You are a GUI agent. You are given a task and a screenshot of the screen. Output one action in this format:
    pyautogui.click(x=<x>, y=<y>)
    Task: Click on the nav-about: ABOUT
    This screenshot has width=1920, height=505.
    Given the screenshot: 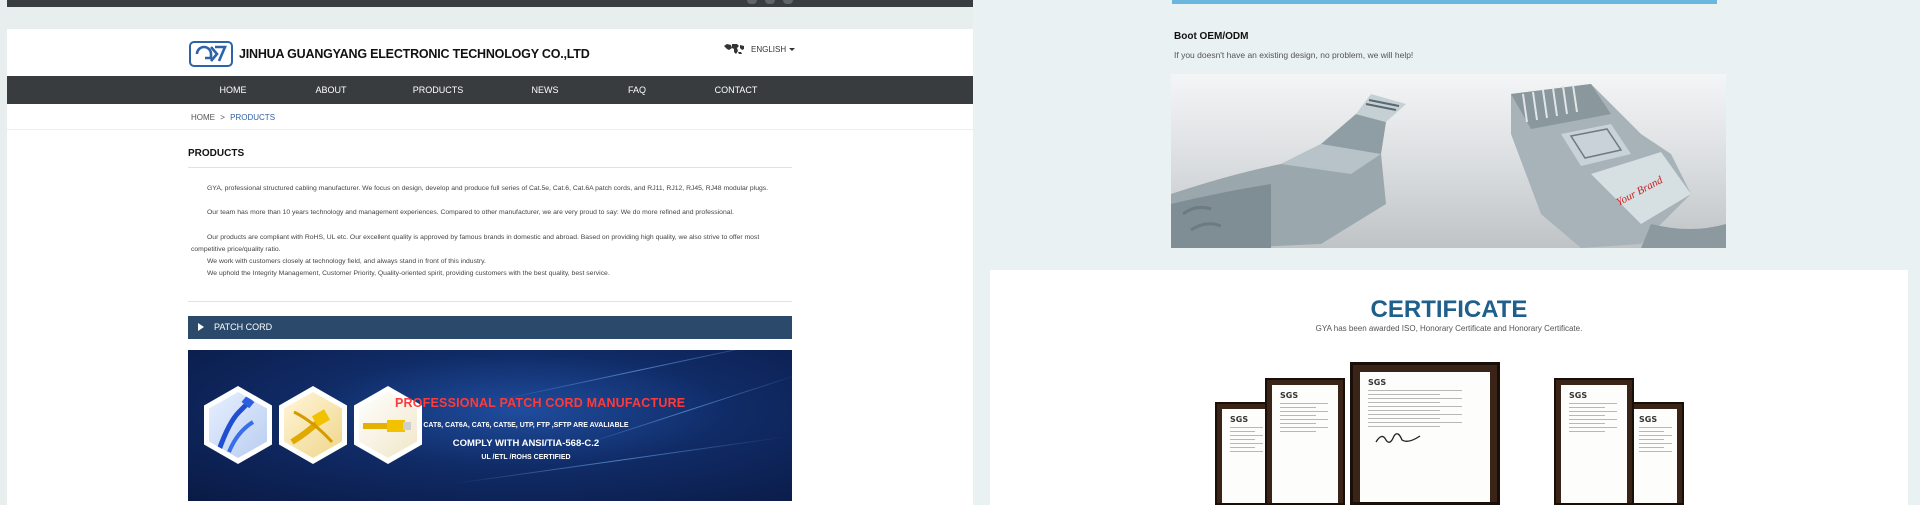 What is the action you would take?
    pyautogui.click(x=330, y=90)
    